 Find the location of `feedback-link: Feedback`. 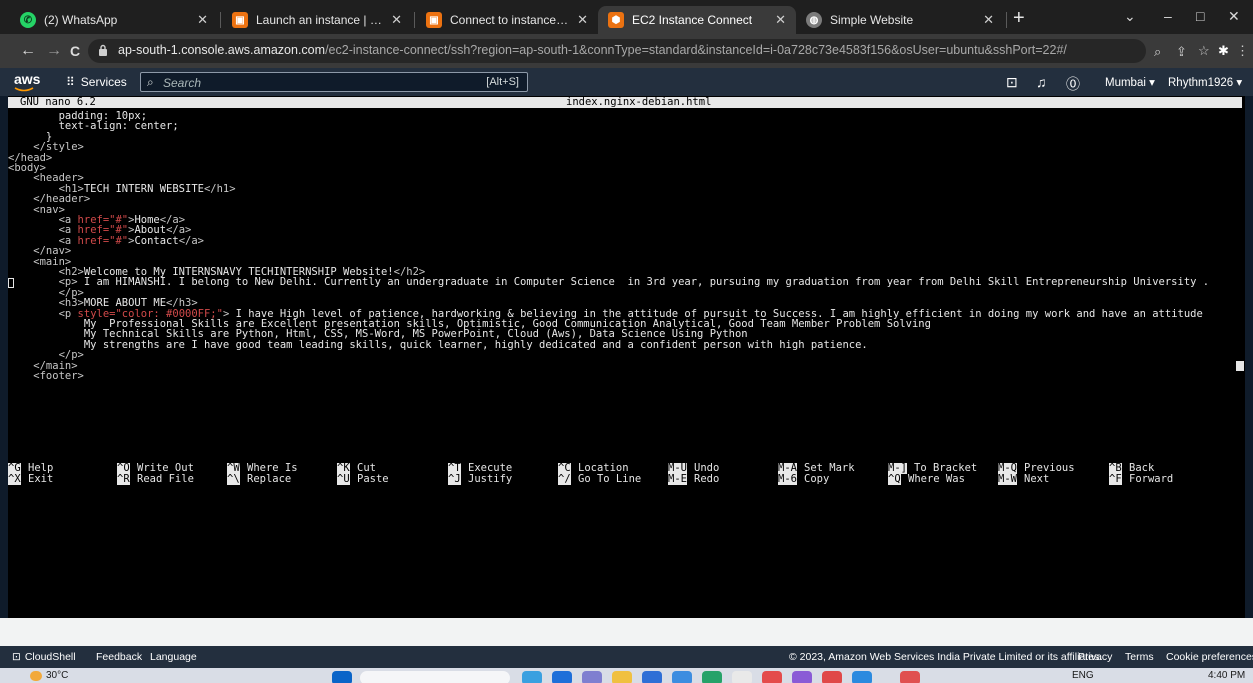

feedback-link: Feedback is located at coordinates (119, 657).